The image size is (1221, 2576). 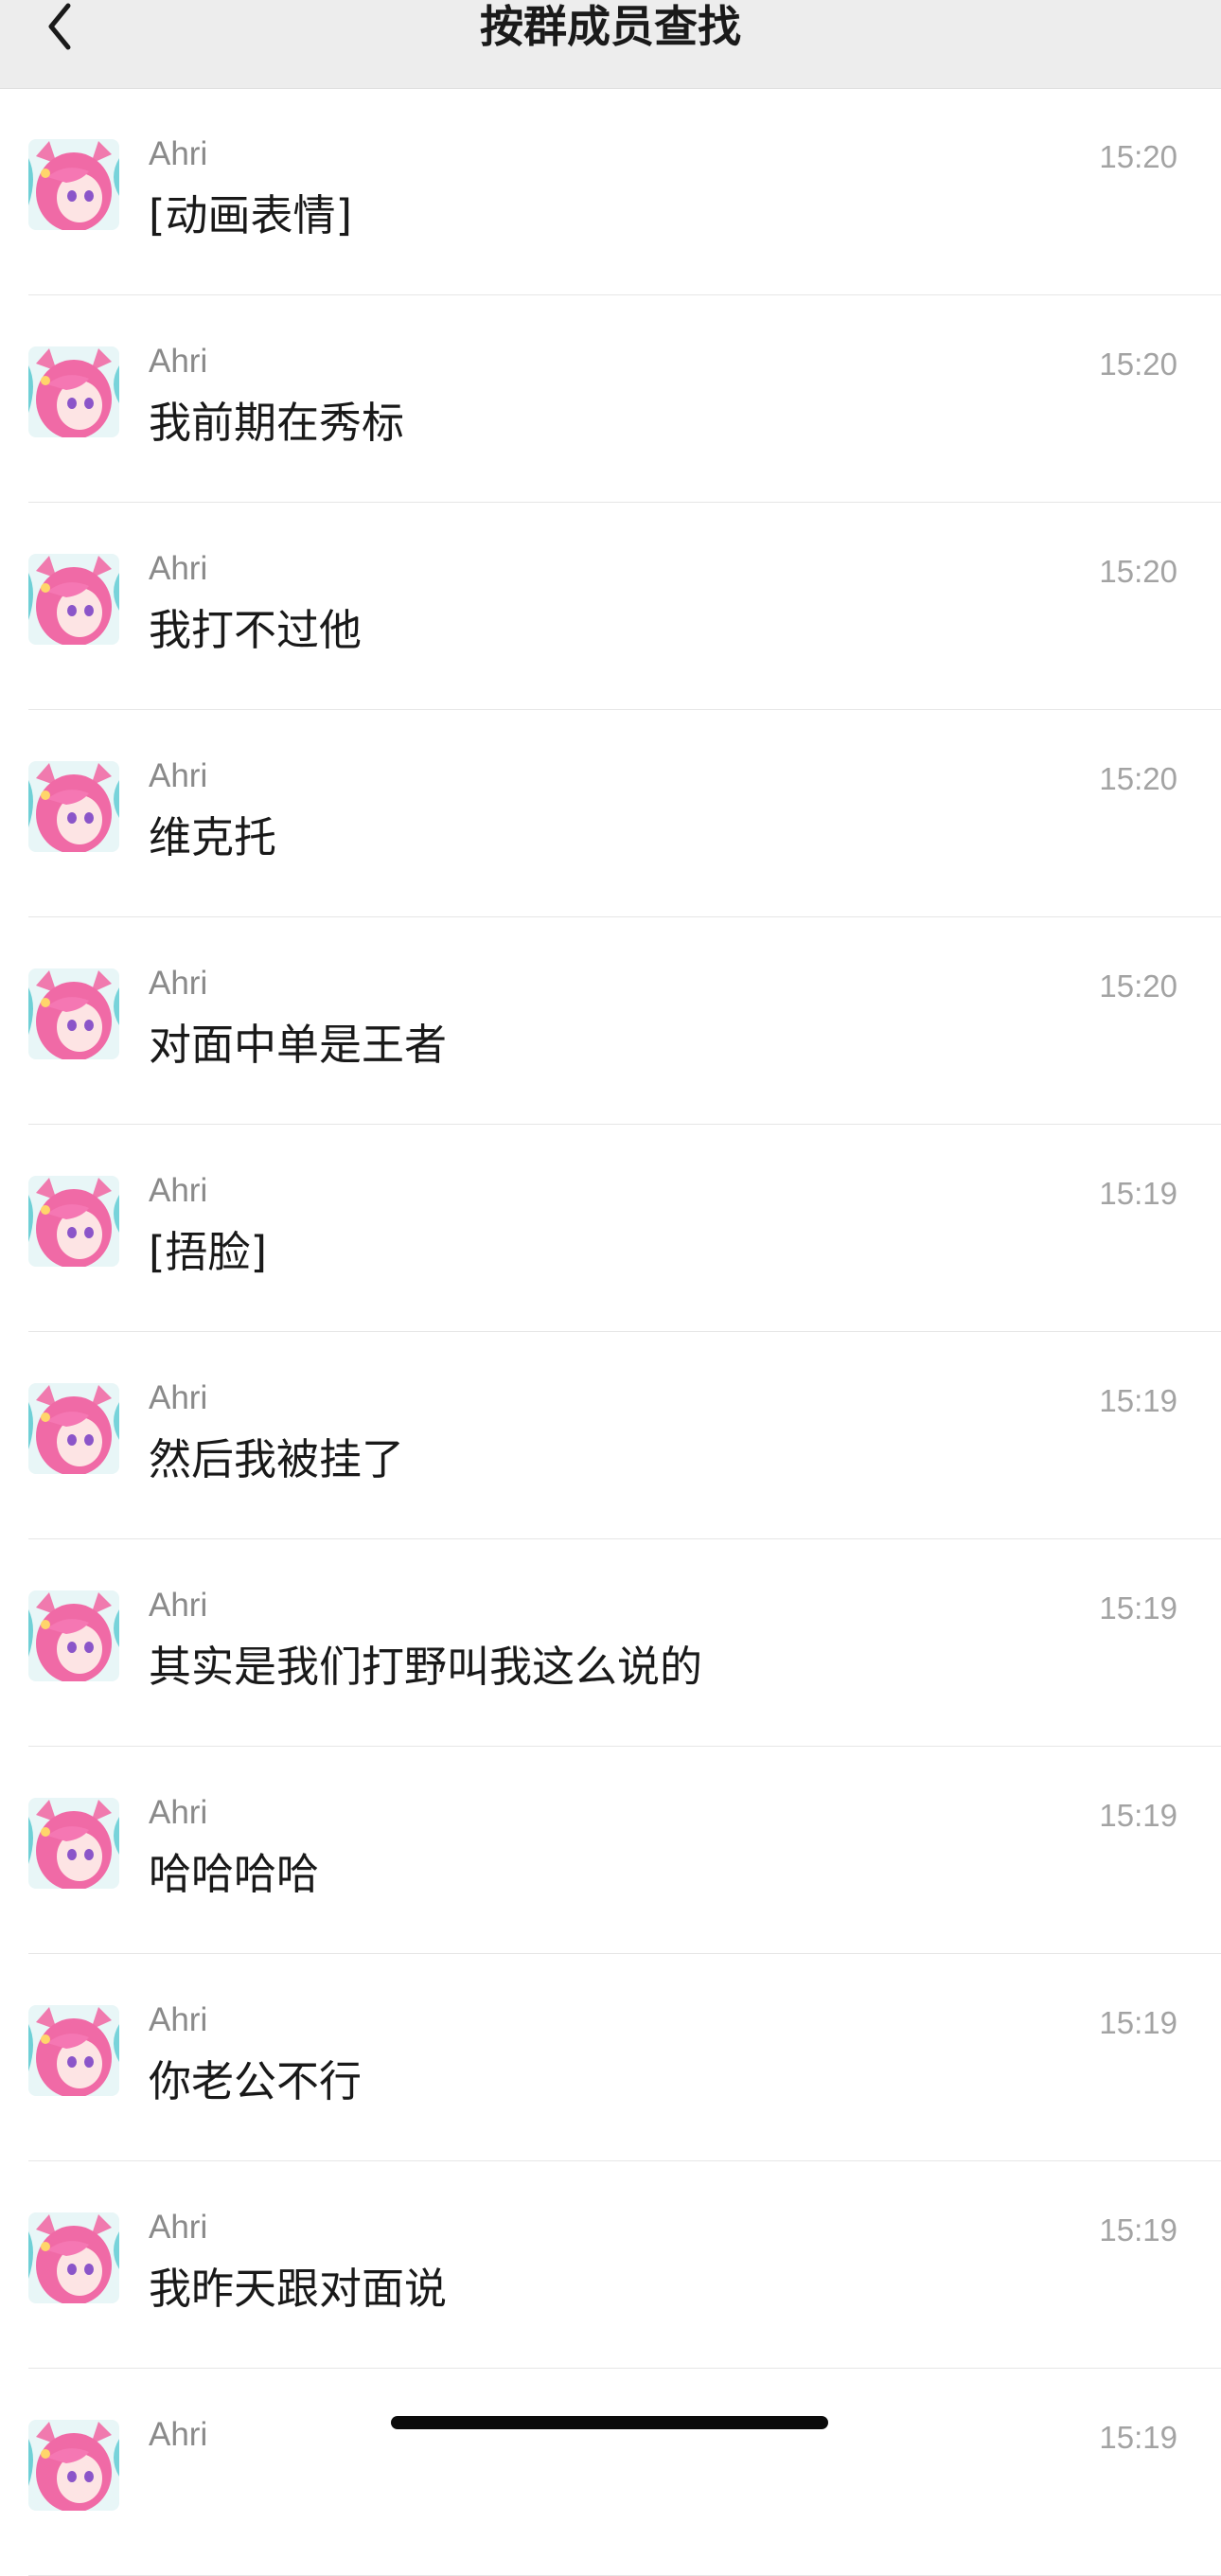 What do you see at coordinates (234, 1874) in the screenshot?
I see `message-text: 哈哈哈哈` at bounding box center [234, 1874].